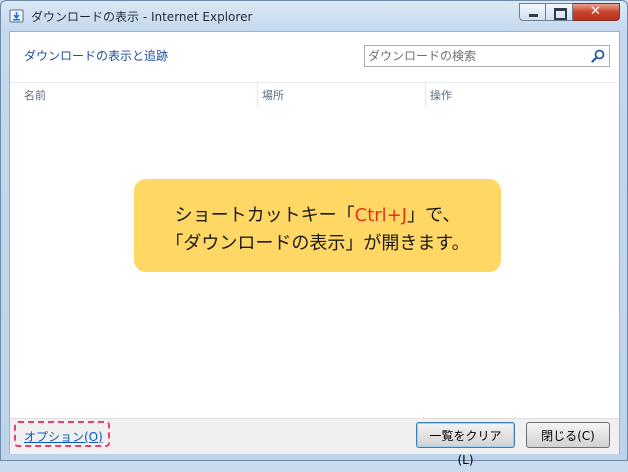 The height and width of the screenshot is (472, 628). Describe the element at coordinates (314, 442) in the screenshot. I see `footer-bar: オプション(O) 一覧をクリア(L) 閉じる(C)` at that location.